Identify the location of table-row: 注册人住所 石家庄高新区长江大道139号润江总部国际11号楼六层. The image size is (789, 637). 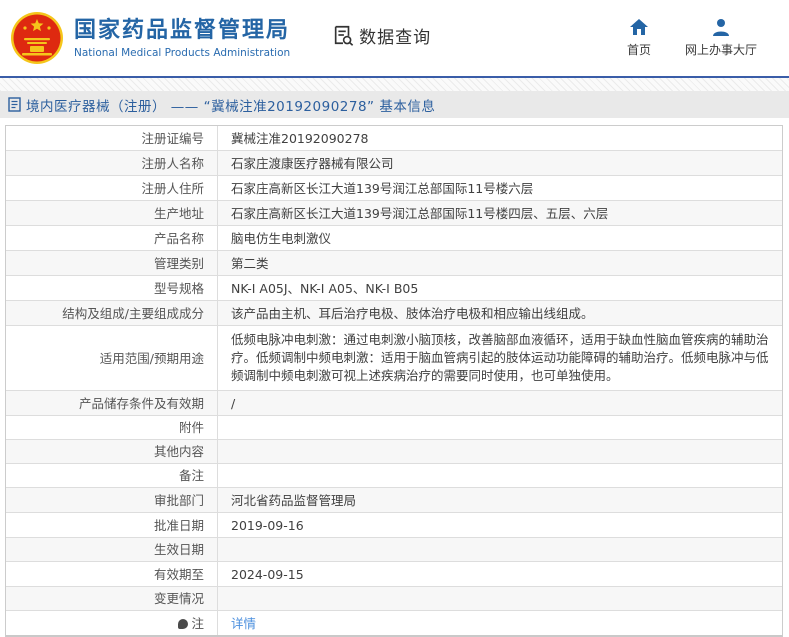
(394, 188).